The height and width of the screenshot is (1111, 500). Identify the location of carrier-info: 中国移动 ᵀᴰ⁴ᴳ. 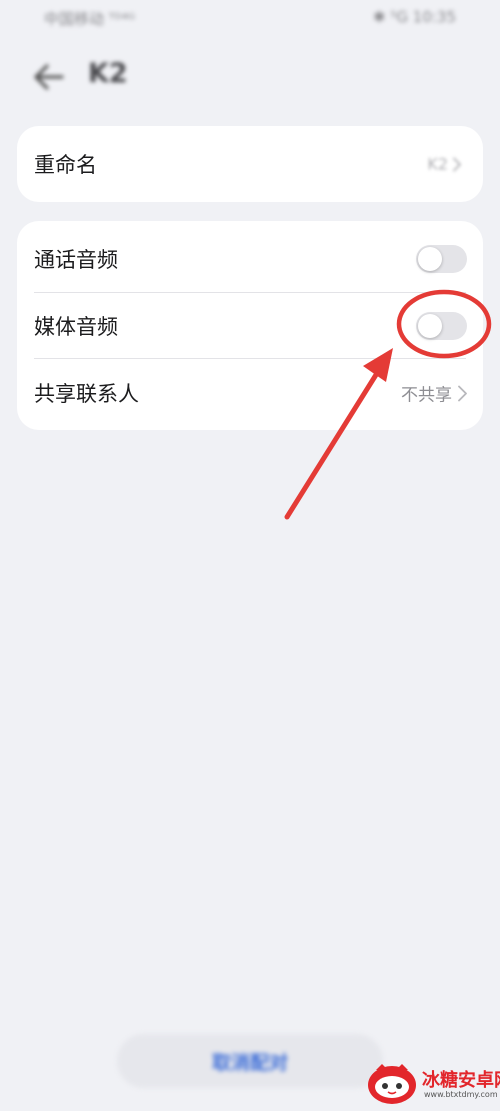
(90, 19).